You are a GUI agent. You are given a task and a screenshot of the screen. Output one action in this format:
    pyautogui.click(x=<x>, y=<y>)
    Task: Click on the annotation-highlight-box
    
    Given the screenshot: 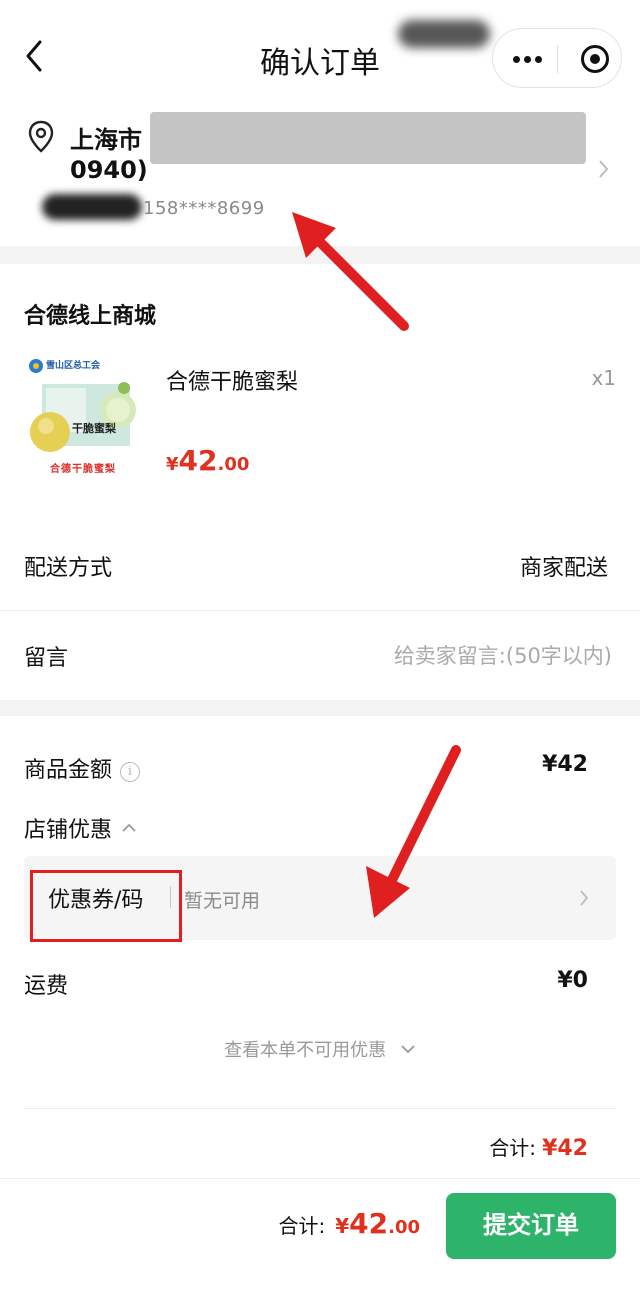 What is the action you would take?
    pyautogui.click(x=106, y=906)
    